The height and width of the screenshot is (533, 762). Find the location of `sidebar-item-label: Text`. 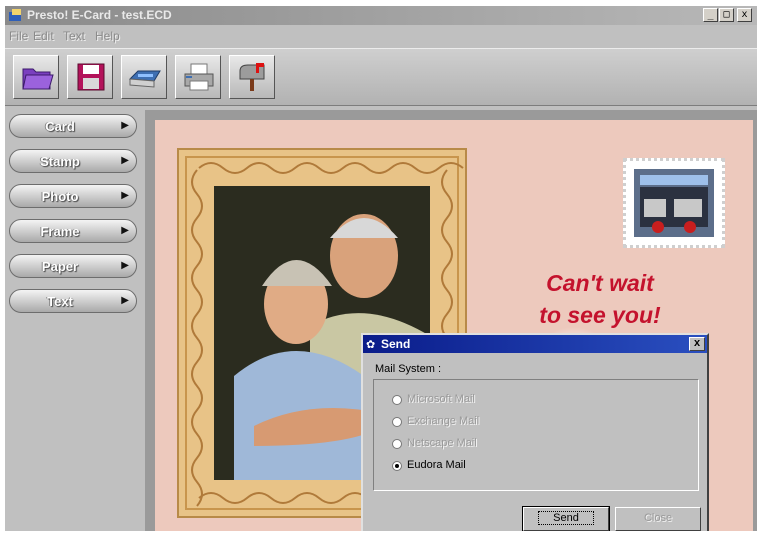

sidebar-item-label: Text is located at coordinates (60, 301).